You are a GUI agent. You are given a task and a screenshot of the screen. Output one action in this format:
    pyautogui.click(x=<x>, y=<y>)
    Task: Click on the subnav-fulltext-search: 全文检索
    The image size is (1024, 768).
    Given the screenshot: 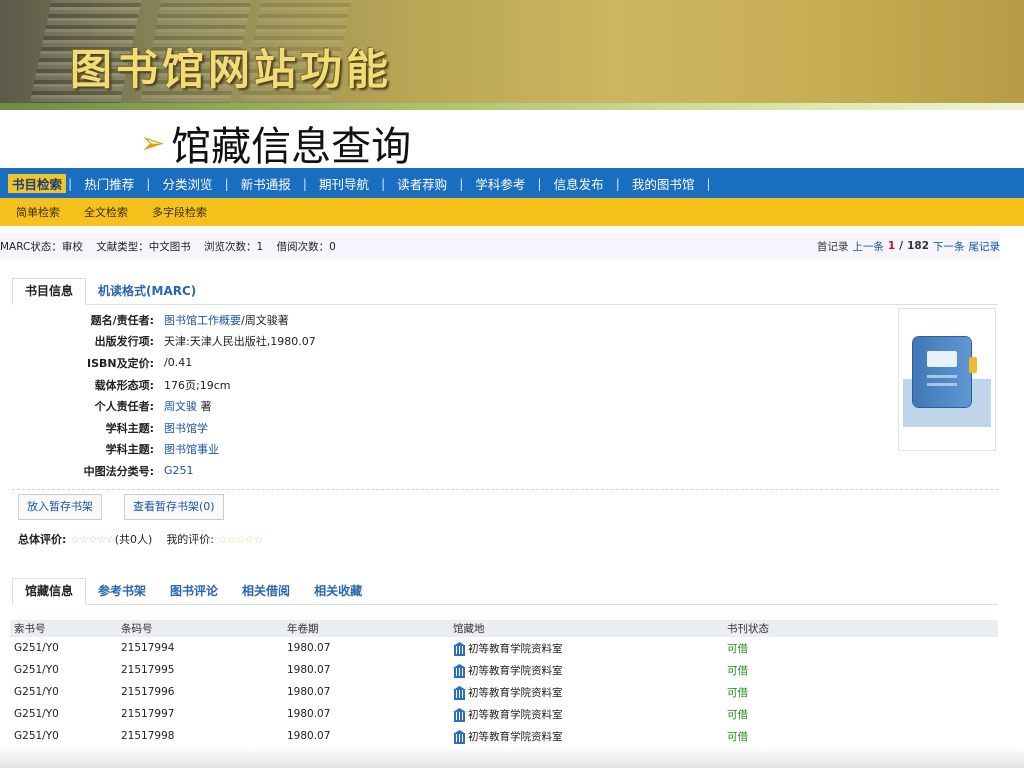 What is the action you would take?
    pyautogui.click(x=94, y=212)
    